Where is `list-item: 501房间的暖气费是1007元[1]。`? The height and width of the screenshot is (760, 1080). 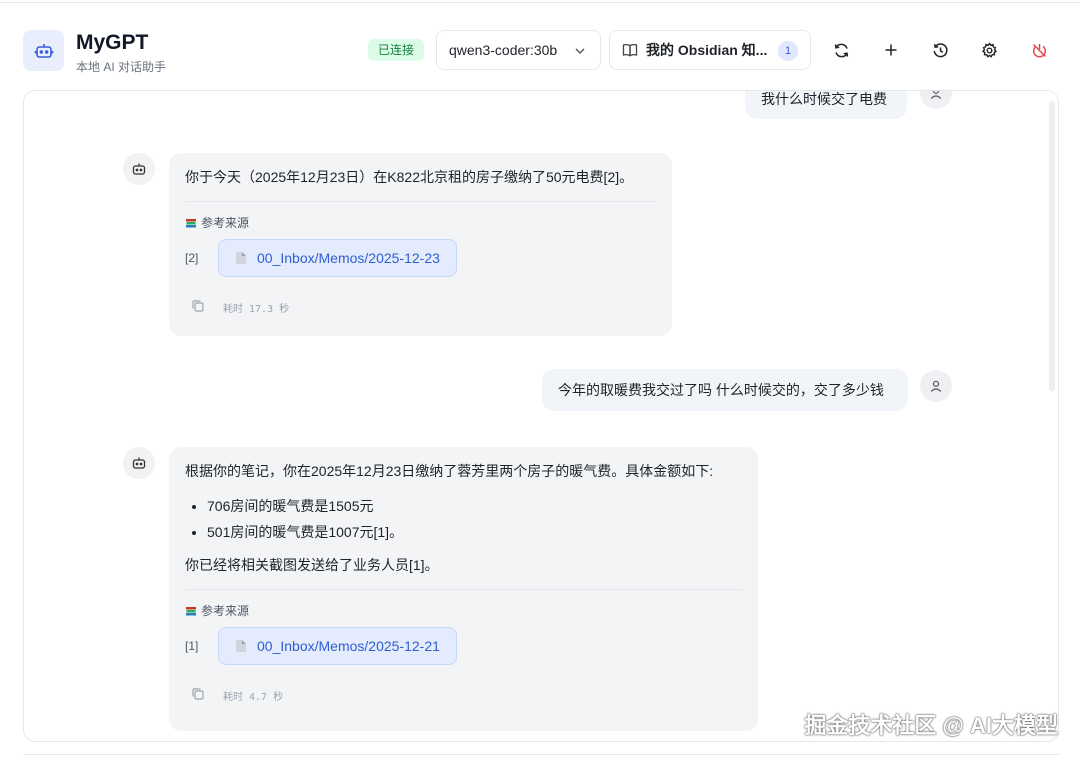 list-item: 501房间的暖气费是1007元[1]。 is located at coordinates (474, 532).